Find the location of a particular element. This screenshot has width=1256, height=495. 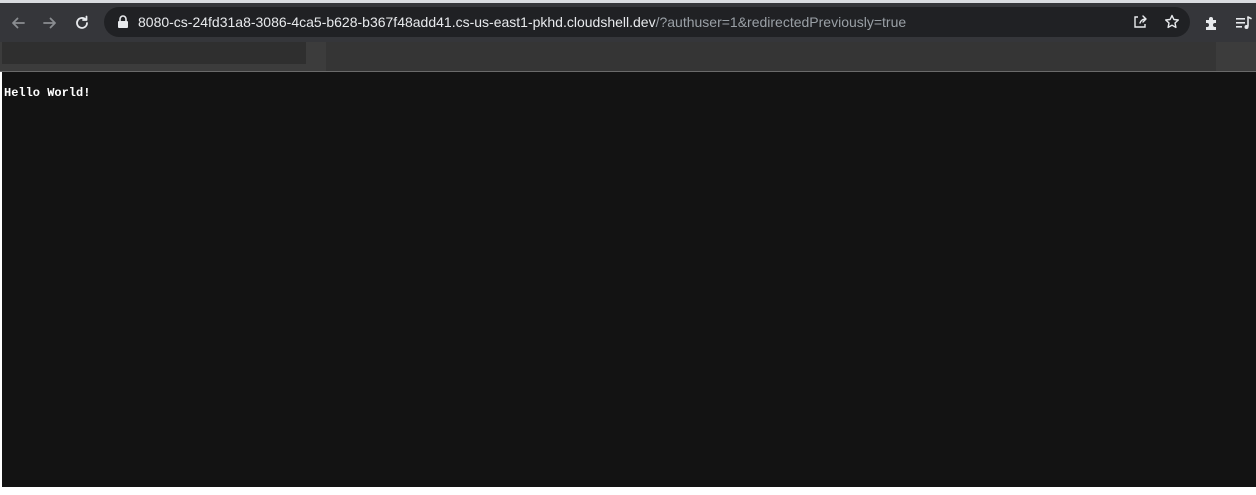

back-button is located at coordinates (18, 23).